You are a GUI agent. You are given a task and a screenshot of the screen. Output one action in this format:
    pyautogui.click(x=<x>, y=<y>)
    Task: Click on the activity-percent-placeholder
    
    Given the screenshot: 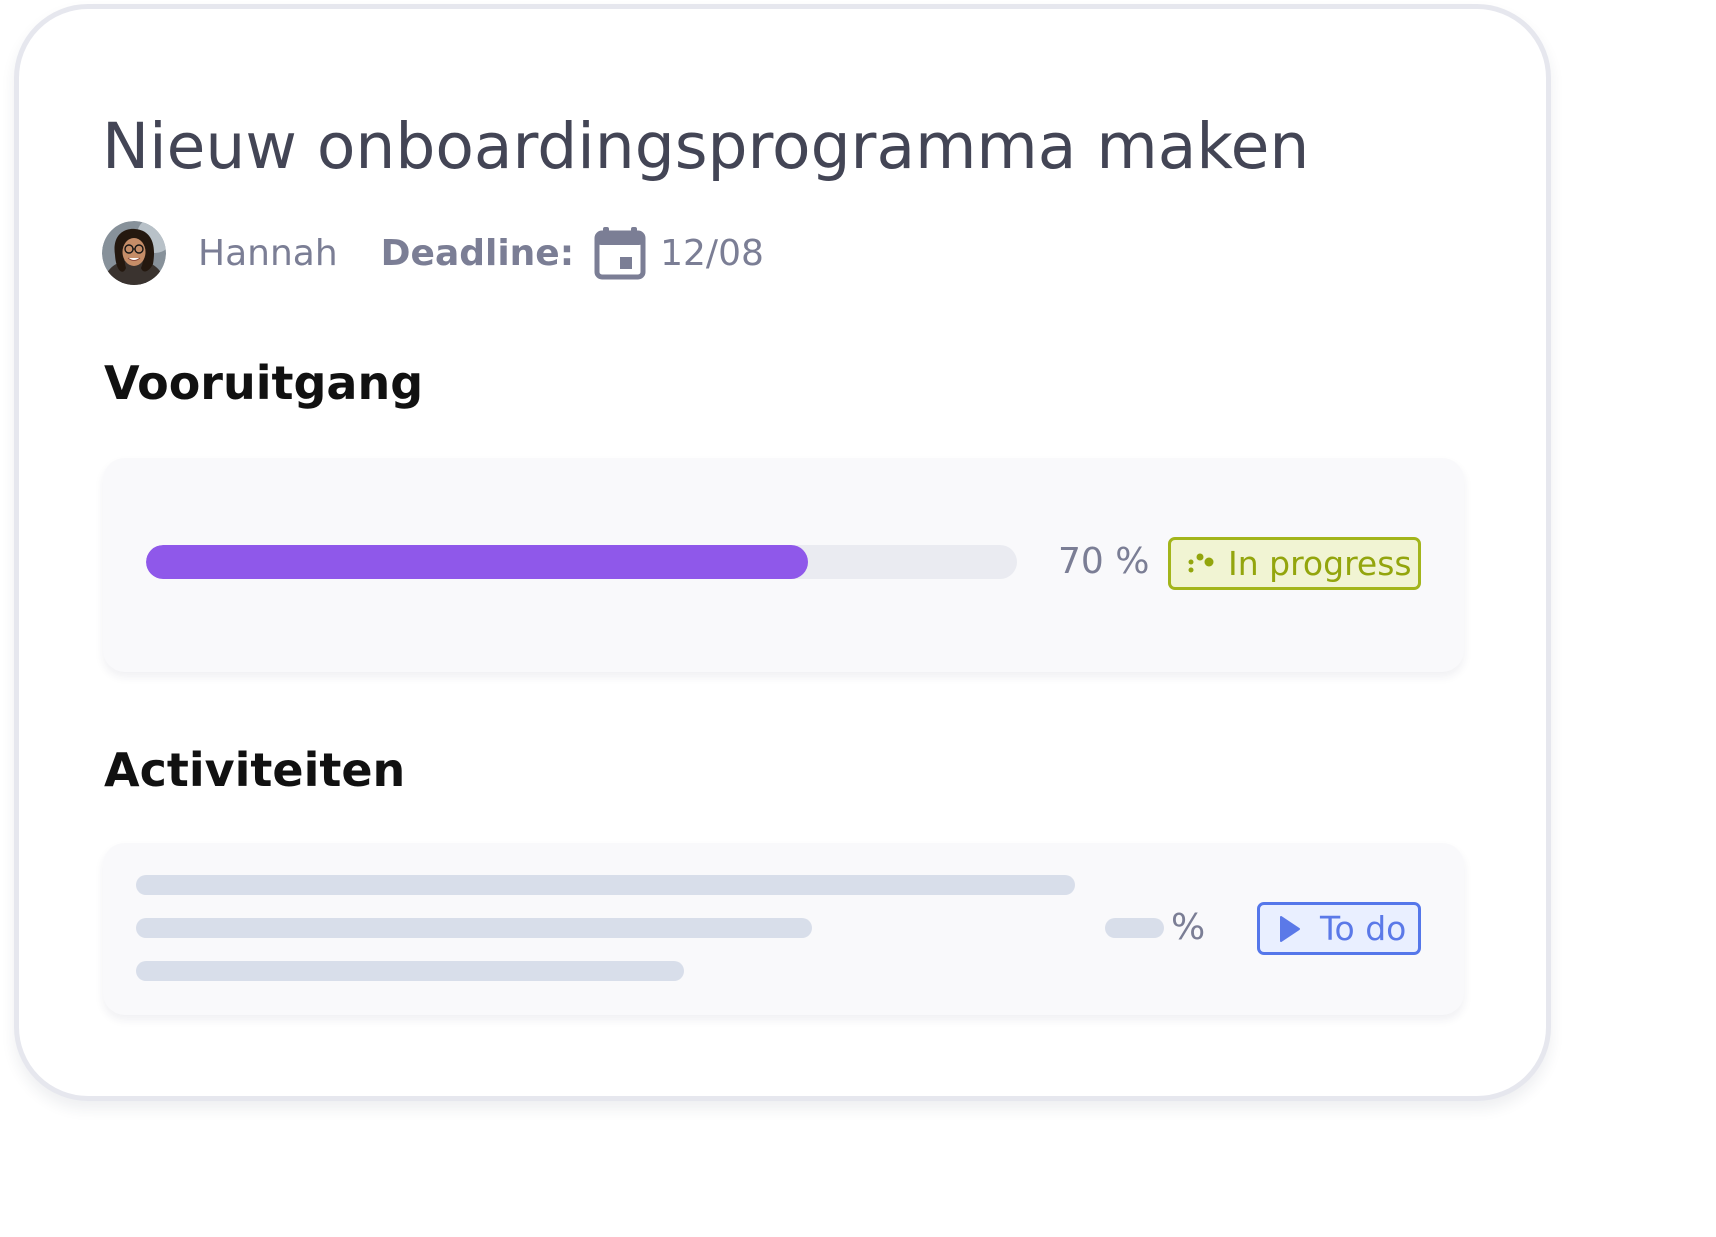 What is the action you would take?
    pyautogui.click(x=1134, y=928)
    